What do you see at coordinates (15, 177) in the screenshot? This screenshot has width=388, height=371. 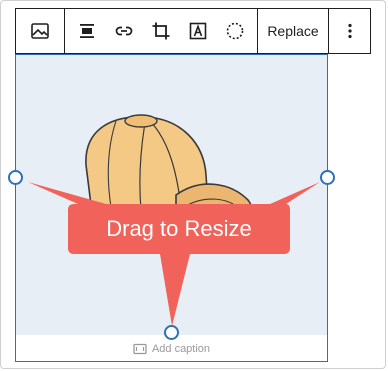 I see `resize-handle-left` at bounding box center [15, 177].